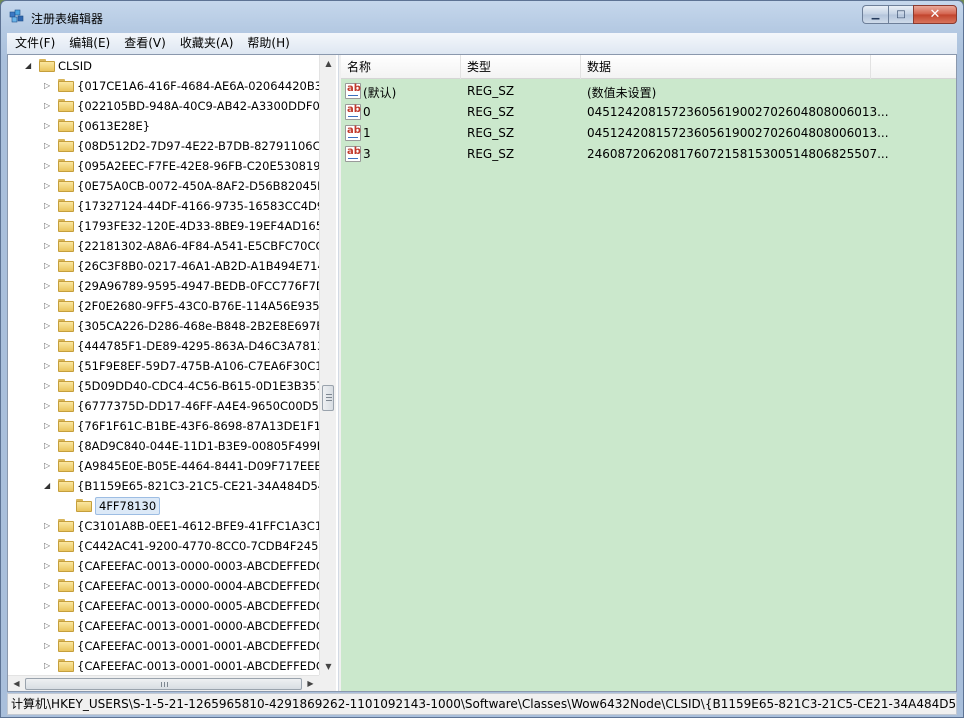 This screenshot has height=718, width=964. What do you see at coordinates (88, 43) in the screenshot?
I see `menu-edit: 编辑(E)` at bounding box center [88, 43].